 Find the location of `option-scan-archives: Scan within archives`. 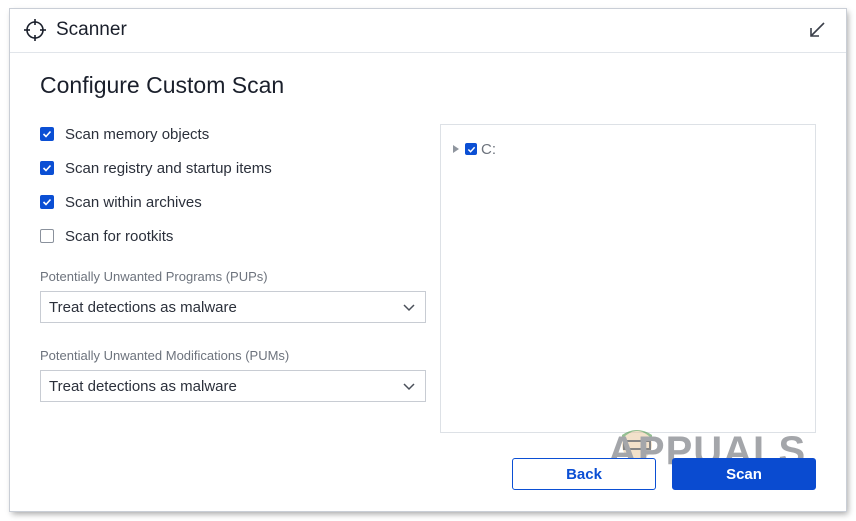

option-scan-archives: Scan within archives is located at coordinates (121, 202).